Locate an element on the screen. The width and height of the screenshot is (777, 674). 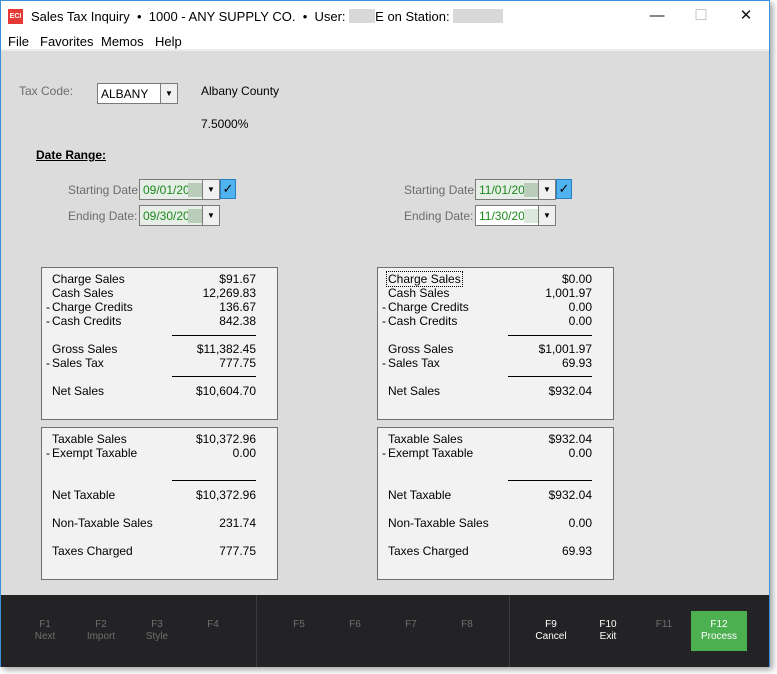
summary-row: Net Taxable $932.04 is located at coordinates (495, 495).